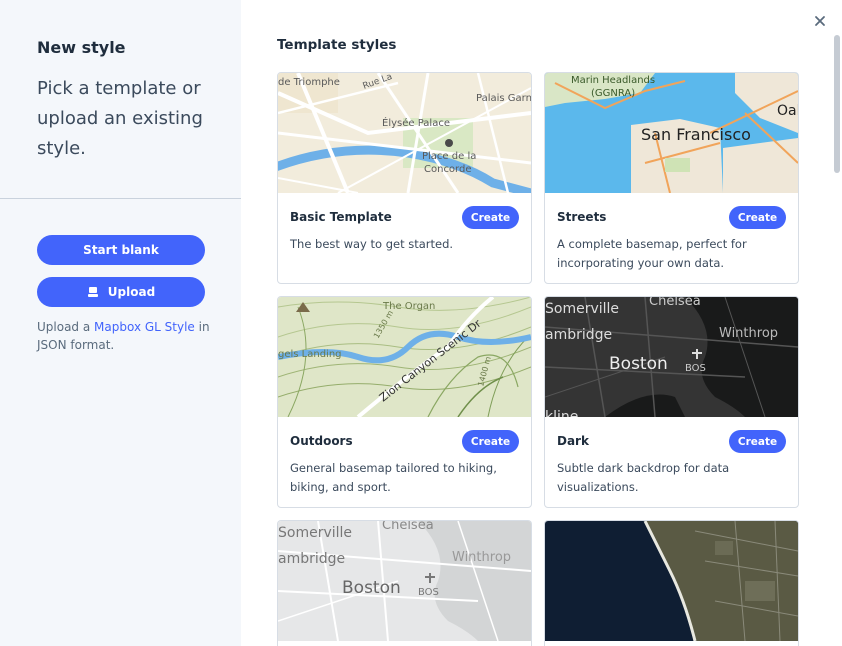 The height and width of the screenshot is (646, 842). I want to click on template-name: Streets, so click(582, 217).